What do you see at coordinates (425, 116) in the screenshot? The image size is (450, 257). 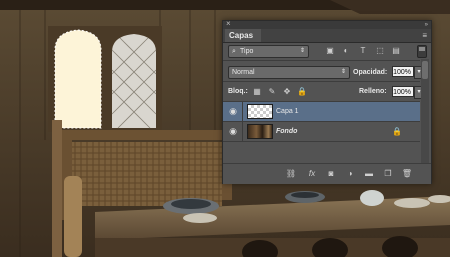 I see `layers-scrollbar` at bounding box center [425, 116].